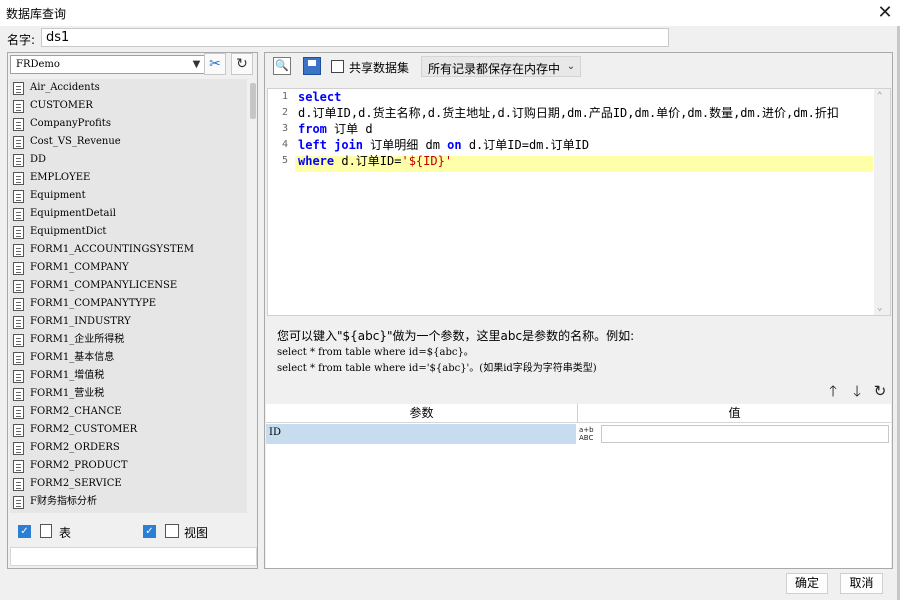 The height and width of the screenshot is (600, 900). Describe the element at coordinates (73, 213) in the screenshot. I see `table-name: EquipmentDetail` at that location.